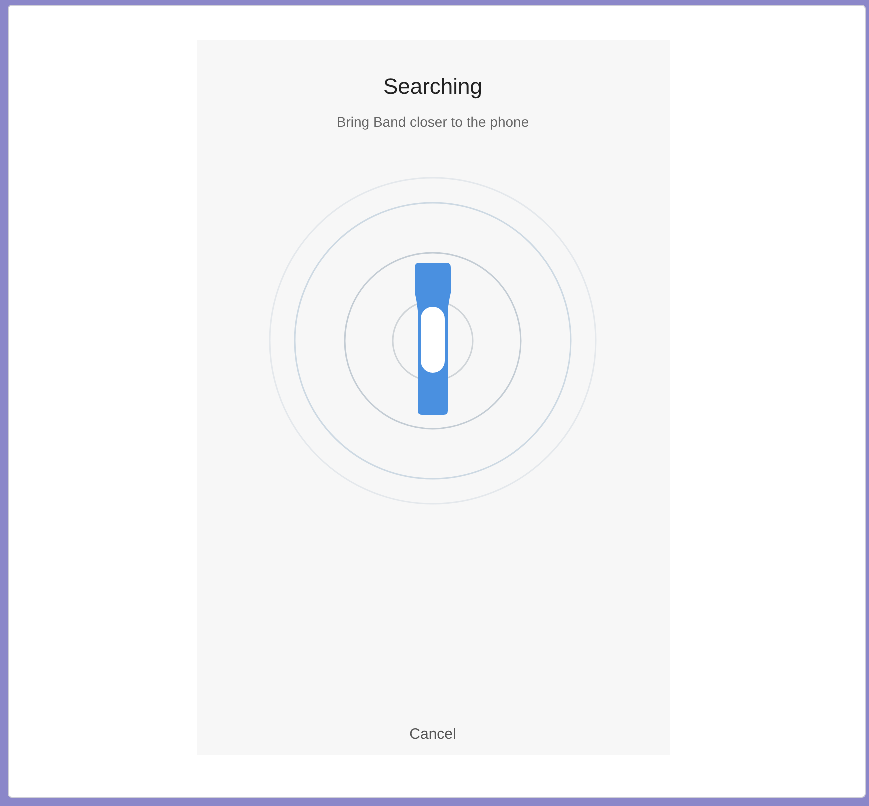 Image resolution: width=869 pixels, height=806 pixels. What do you see at coordinates (433, 122) in the screenshot?
I see `screen-subtitle: Bring Band closer to the phone` at bounding box center [433, 122].